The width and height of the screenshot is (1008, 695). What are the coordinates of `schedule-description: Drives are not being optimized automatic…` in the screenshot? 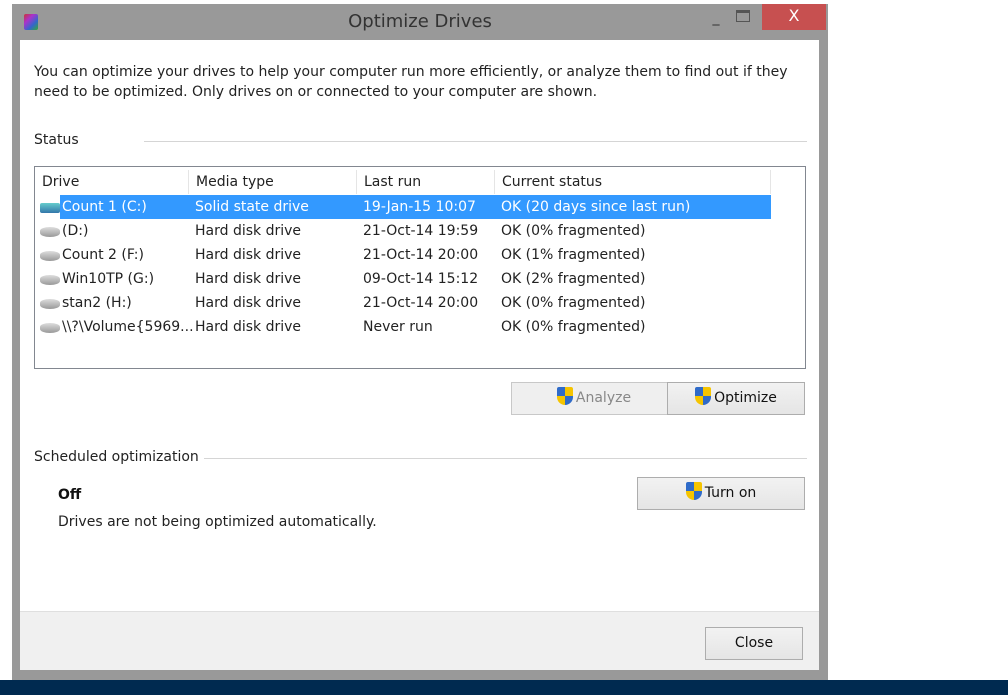 It's located at (217, 522).